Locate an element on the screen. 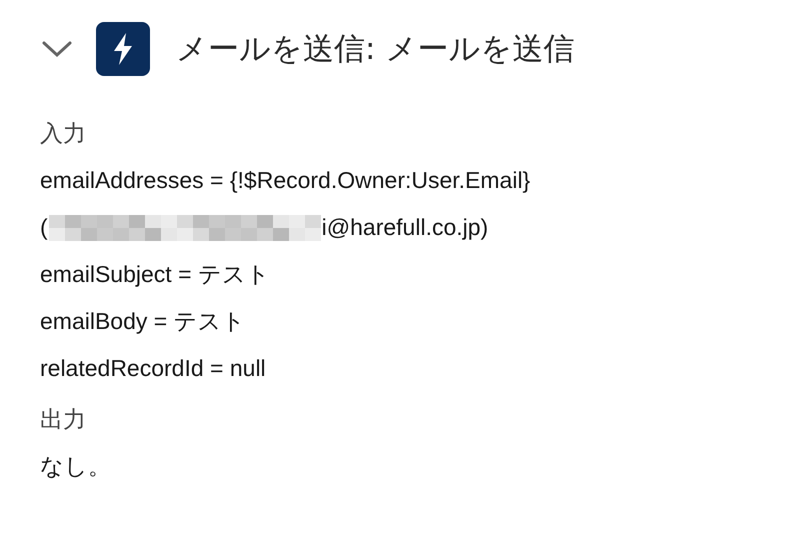 This screenshot has width=800, height=537. lightning-icon is located at coordinates (123, 49).